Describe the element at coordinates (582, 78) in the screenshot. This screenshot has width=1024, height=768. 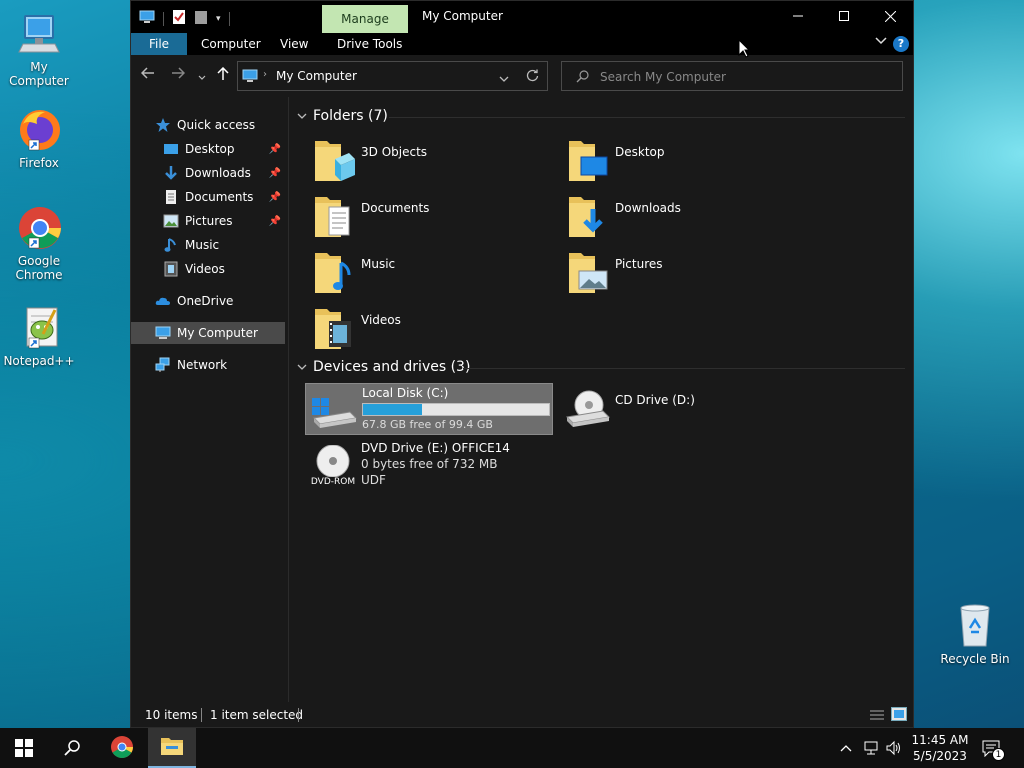
I see `search-icon` at that location.